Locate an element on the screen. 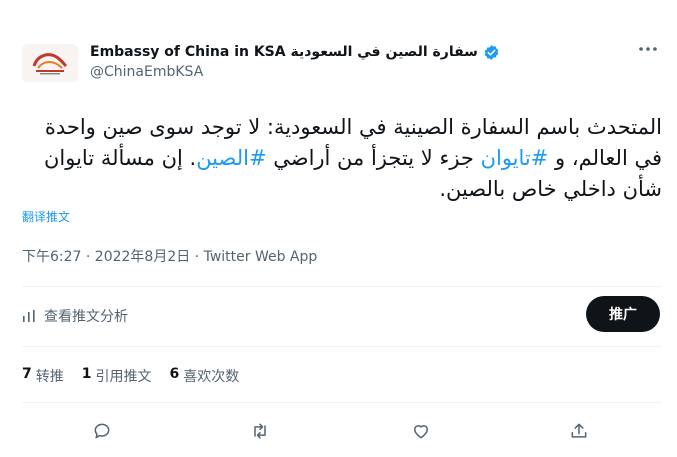  likes-label: 喜欢次数 is located at coordinates (211, 377).